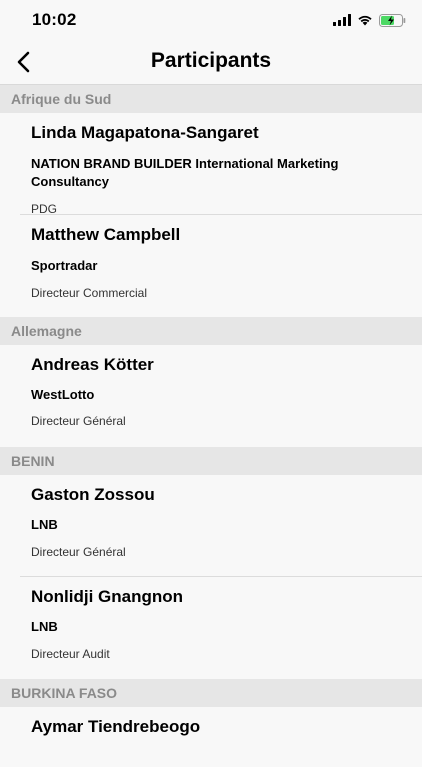 Image resolution: width=422 pixels, height=767 pixels. I want to click on navigation-bar: Participants, so click(211, 62).